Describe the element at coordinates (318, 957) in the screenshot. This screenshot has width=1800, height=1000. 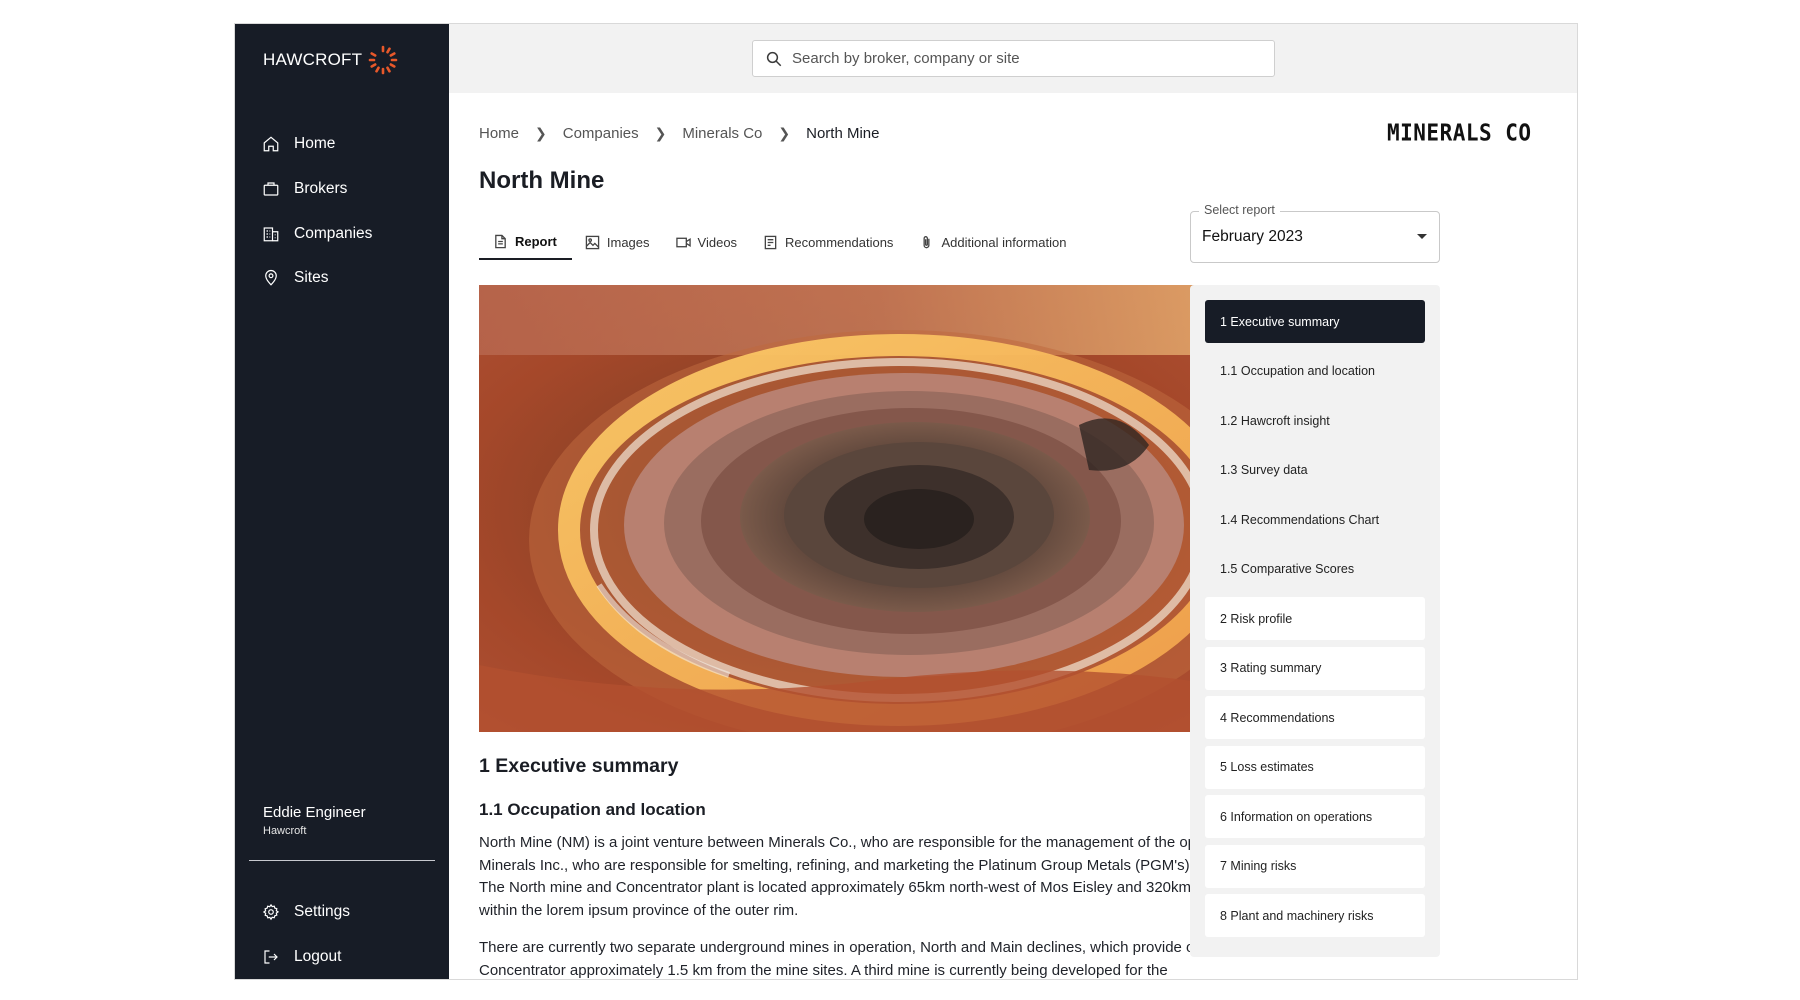
I see `nav-label: Logout` at that location.